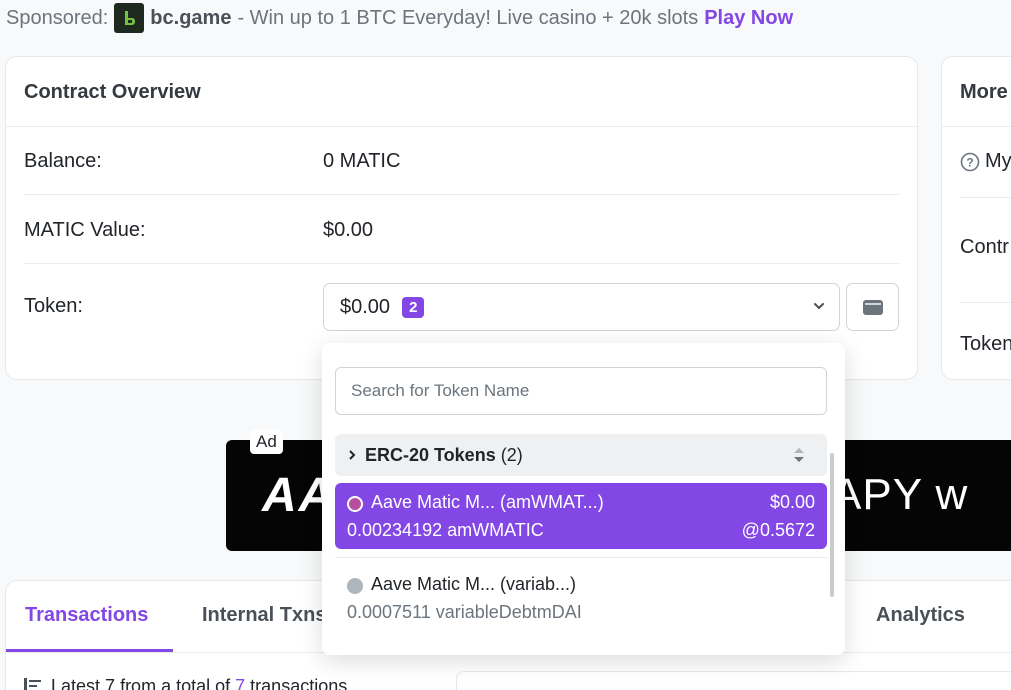  I want to click on contract-creator-label: Contr, so click(984, 247).